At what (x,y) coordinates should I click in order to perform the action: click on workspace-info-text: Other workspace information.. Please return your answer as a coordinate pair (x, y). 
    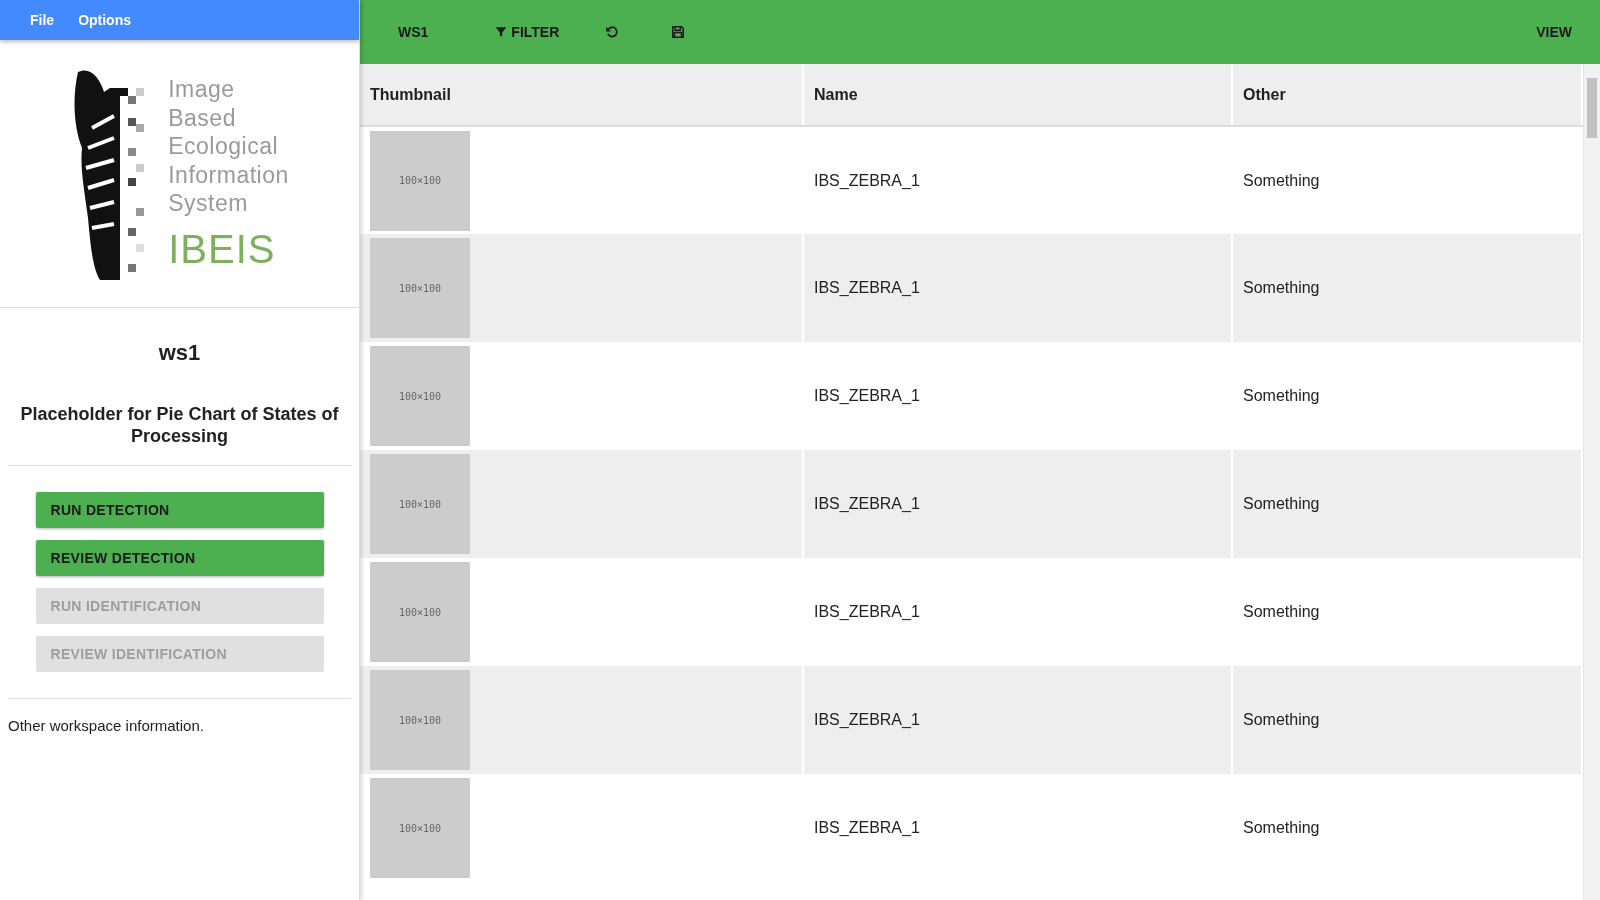
    Looking at the image, I should click on (106, 726).